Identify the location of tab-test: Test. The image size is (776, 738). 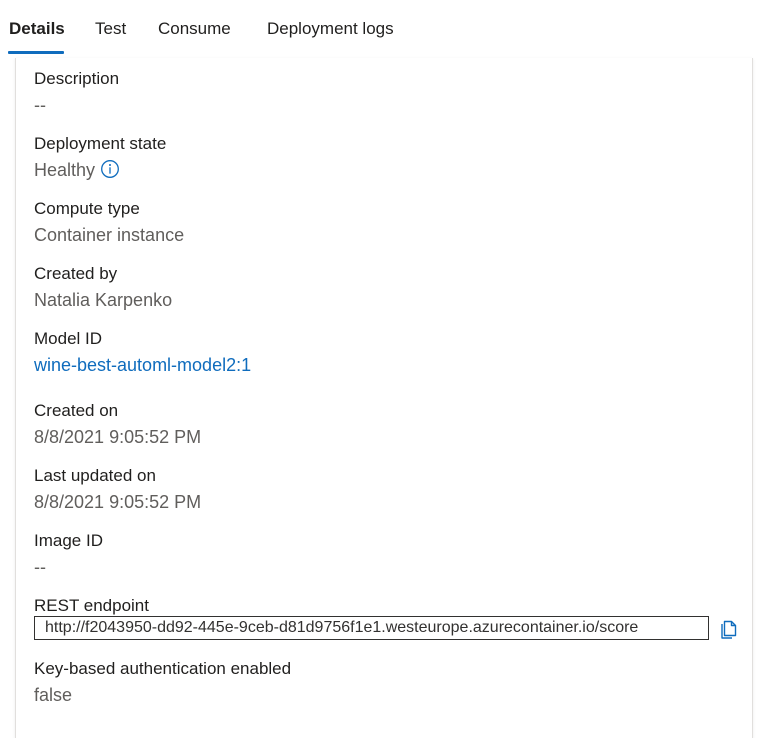
(110, 29).